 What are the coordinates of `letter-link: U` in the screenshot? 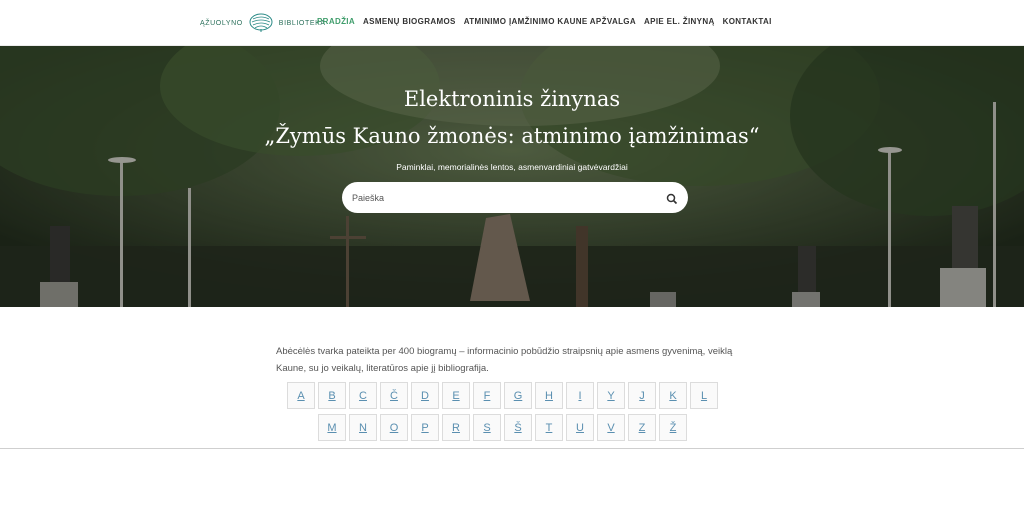 It's located at (580, 427).